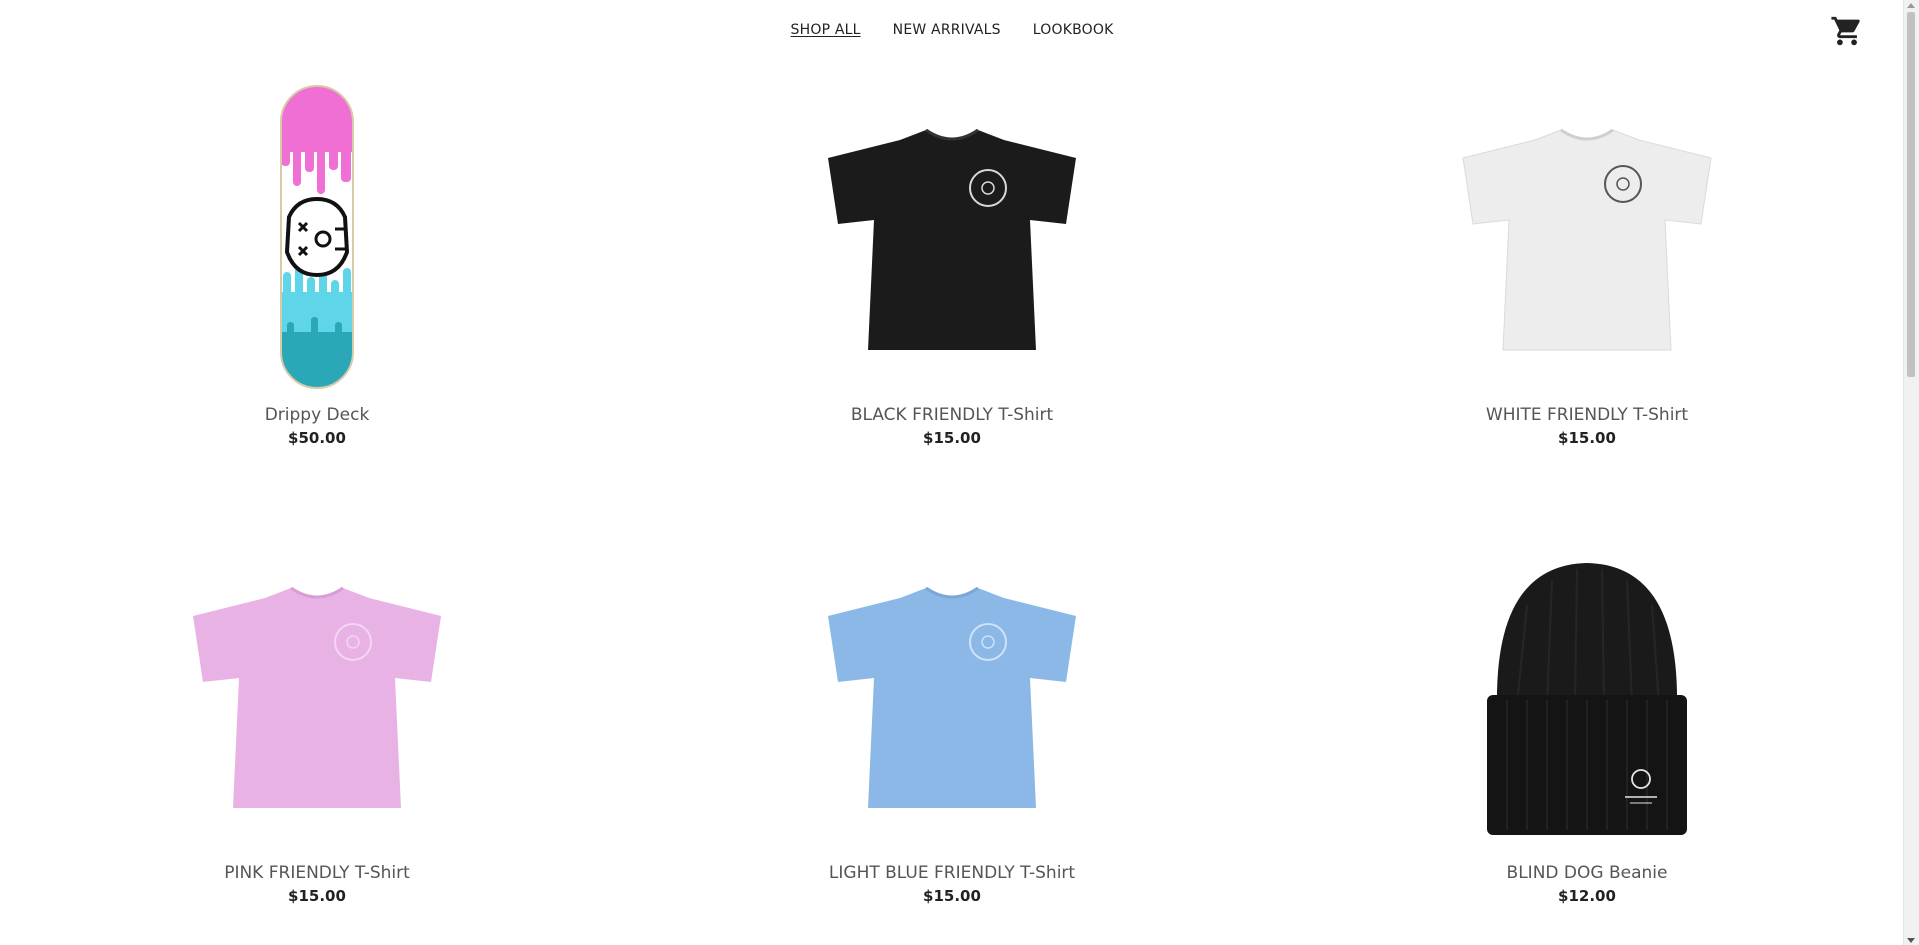 This screenshot has height=945, width=1919. What do you see at coordinates (317, 237) in the screenshot?
I see `product-image-skateboard-deck` at bounding box center [317, 237].